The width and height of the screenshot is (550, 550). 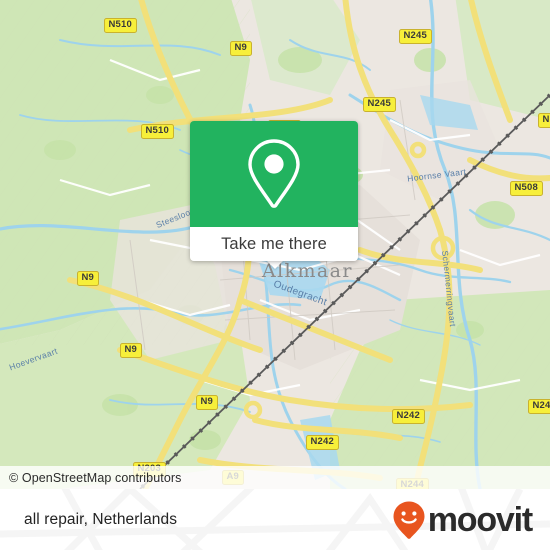 I want to click on attribution-text: © OpenStreetMap contributors, so click(x=91, y=478).